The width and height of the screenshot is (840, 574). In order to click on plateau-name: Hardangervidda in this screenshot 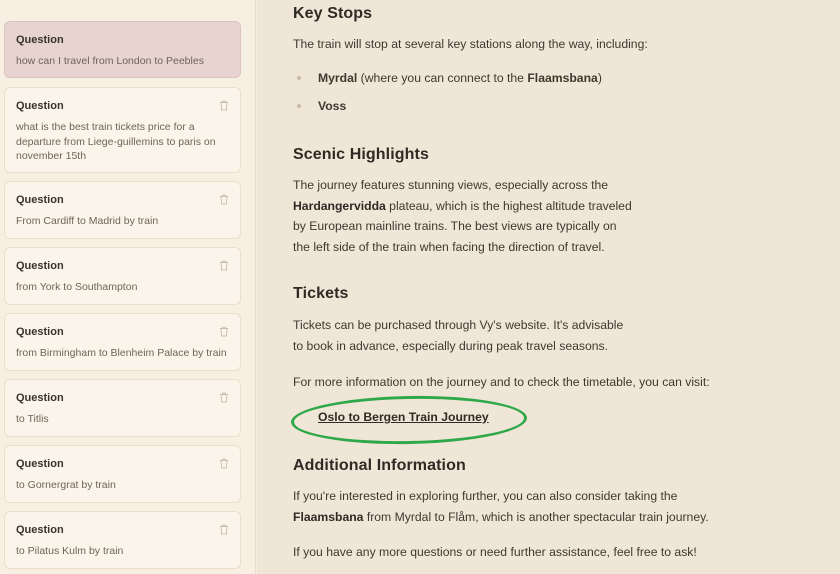, I will do `click(339, 205)`.